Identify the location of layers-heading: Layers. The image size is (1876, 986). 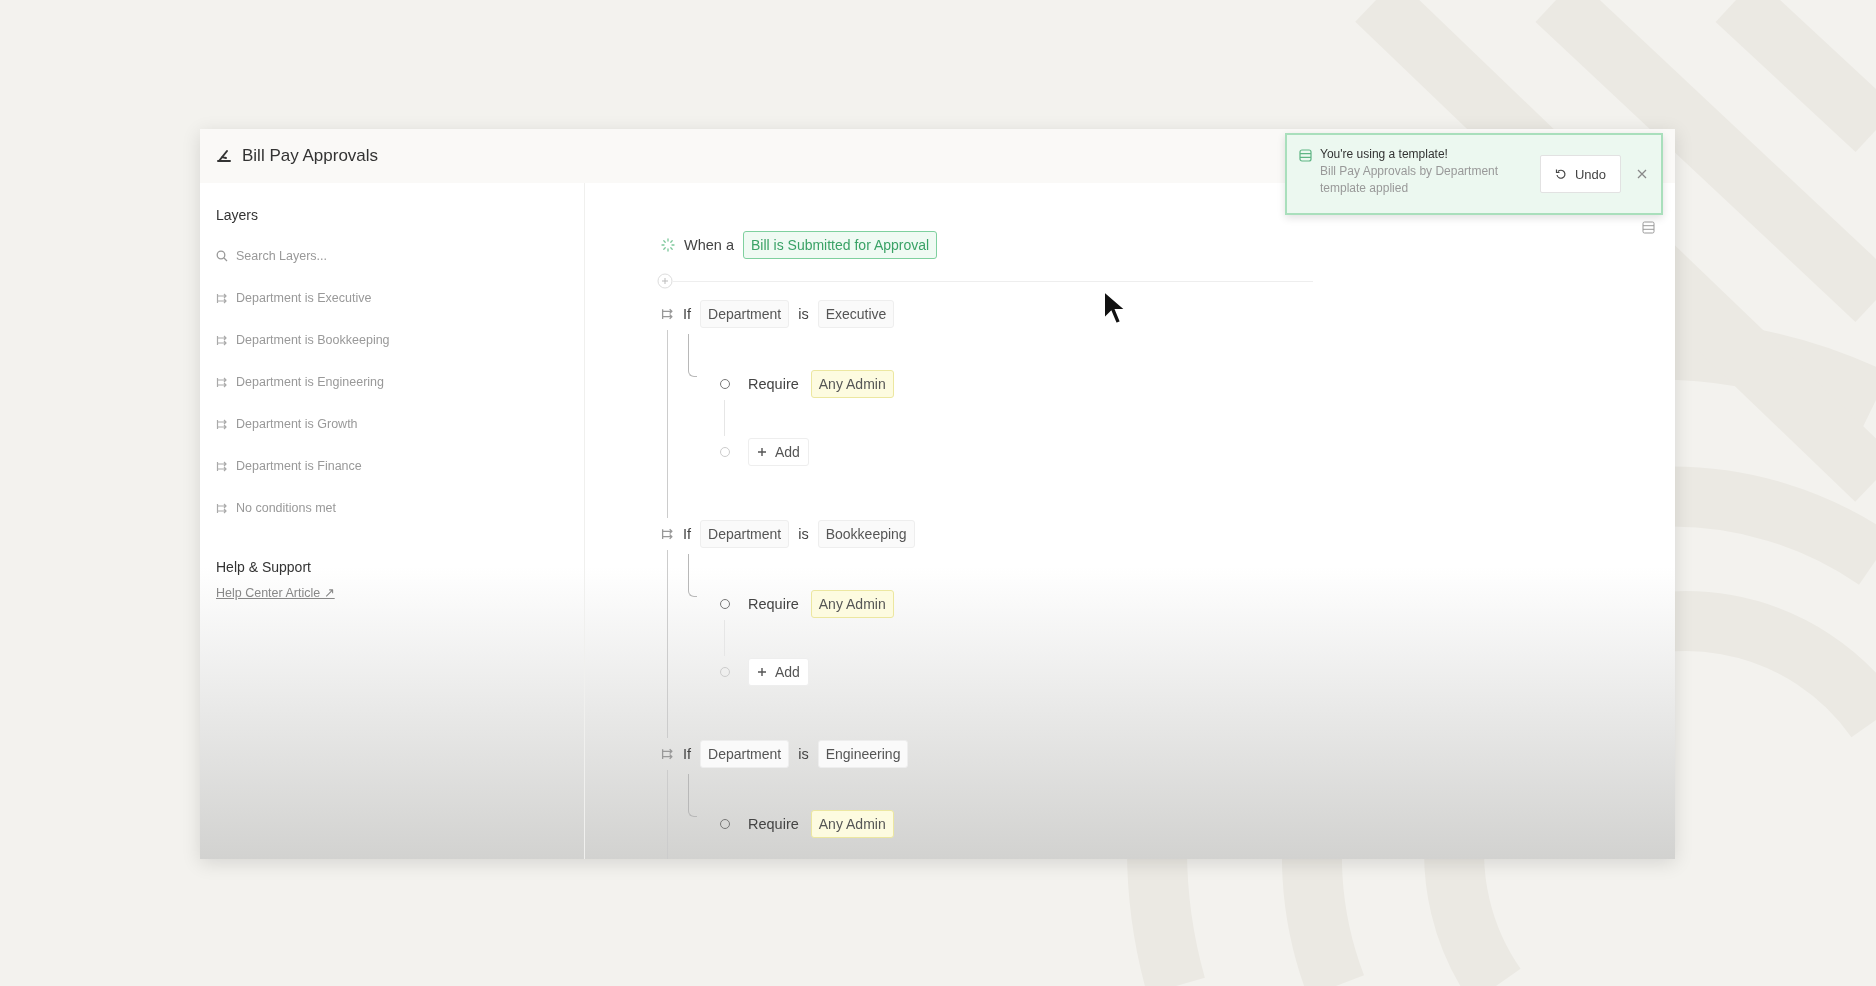
(238, 215).